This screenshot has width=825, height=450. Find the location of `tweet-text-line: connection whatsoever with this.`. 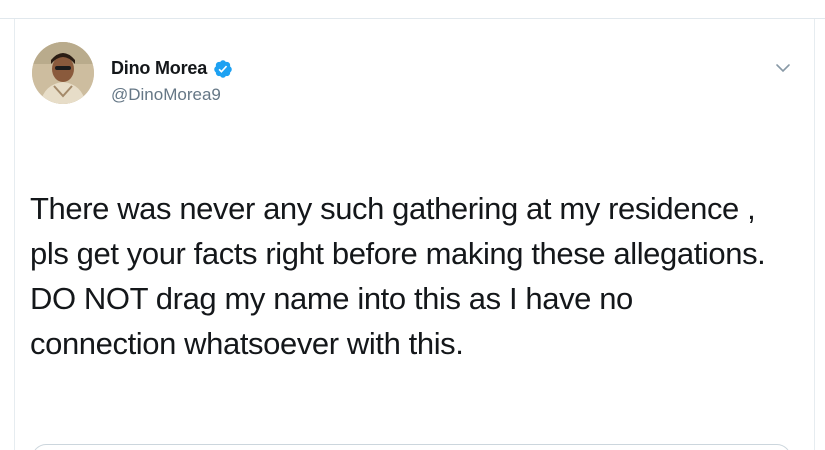

tweet-text-line: connection whatsoever with this. is located at coordinates (247, 343).